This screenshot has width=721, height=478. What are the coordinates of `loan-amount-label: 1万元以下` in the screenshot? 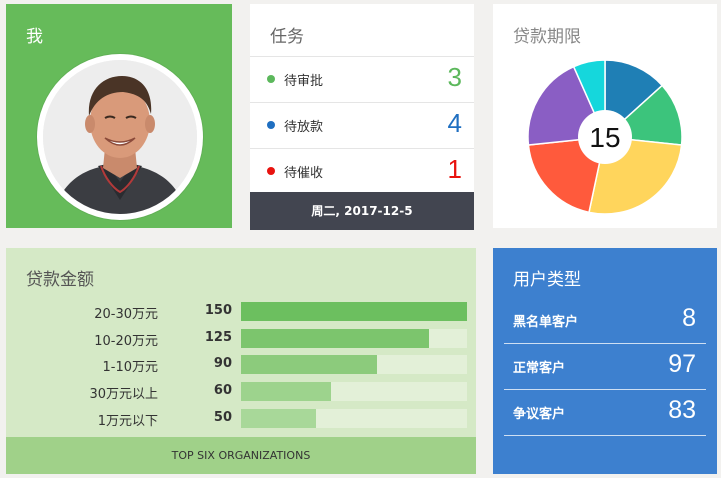 It's located at (127, 421).